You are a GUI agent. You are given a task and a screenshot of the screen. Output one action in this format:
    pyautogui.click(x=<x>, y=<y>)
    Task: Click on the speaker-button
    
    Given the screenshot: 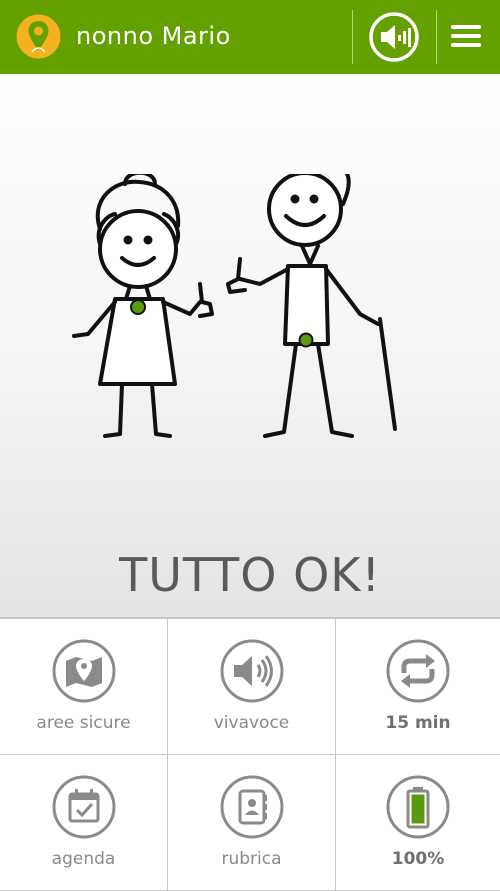 What is the action you would take?
    pyautogui.click(x=394, y=37)
    